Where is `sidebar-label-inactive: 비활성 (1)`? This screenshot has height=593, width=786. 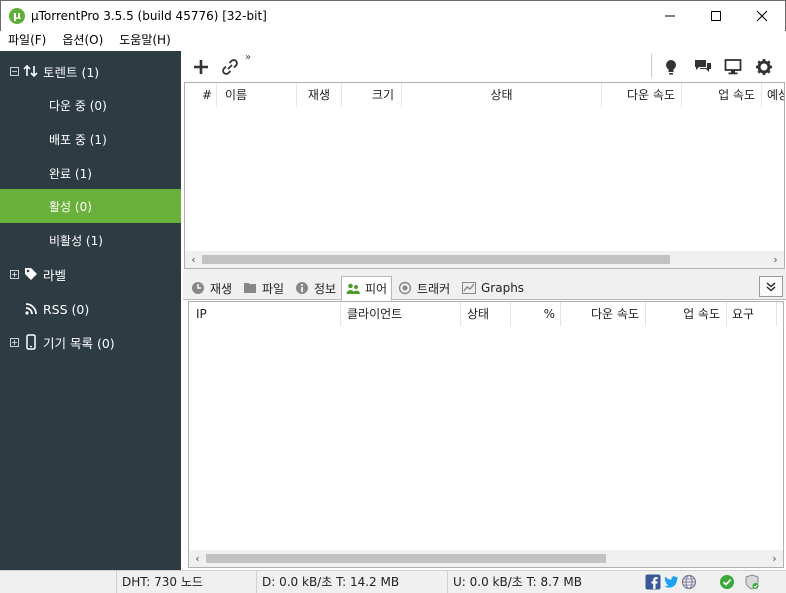 sidebar-label-inactive: 비활성 (1) is located at coordinates (76, 240).